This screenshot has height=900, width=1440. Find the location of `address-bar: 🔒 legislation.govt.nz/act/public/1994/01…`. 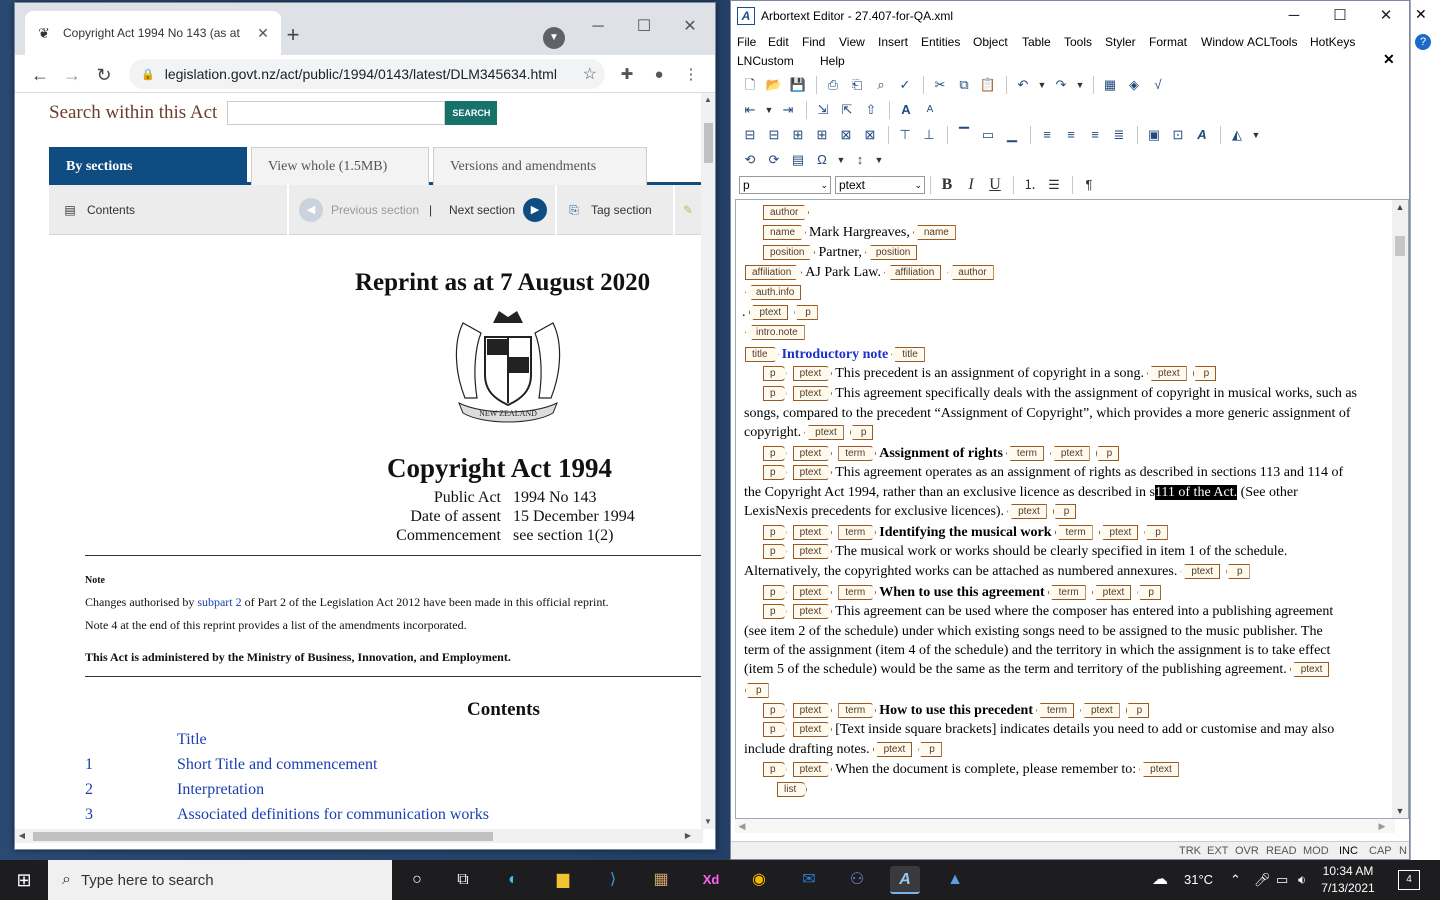

address-bar: 🔒 legislation.govt.nz/act/public/1994/01… is located at coordinates (367, 74).